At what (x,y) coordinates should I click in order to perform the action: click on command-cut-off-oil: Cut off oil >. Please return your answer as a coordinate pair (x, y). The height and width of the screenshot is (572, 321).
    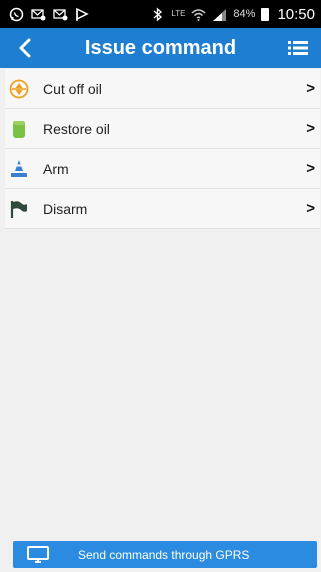
    Looking at the image, I should click on (162, 89).